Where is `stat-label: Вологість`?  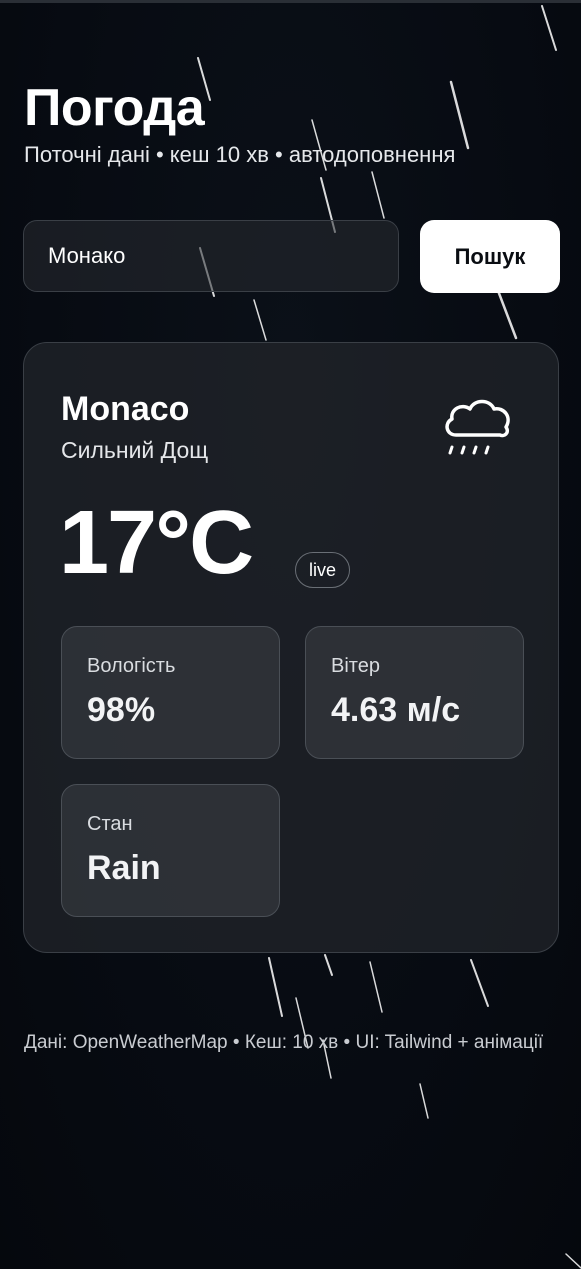
stat-label: Вологість is located at coordinates (131, 666).